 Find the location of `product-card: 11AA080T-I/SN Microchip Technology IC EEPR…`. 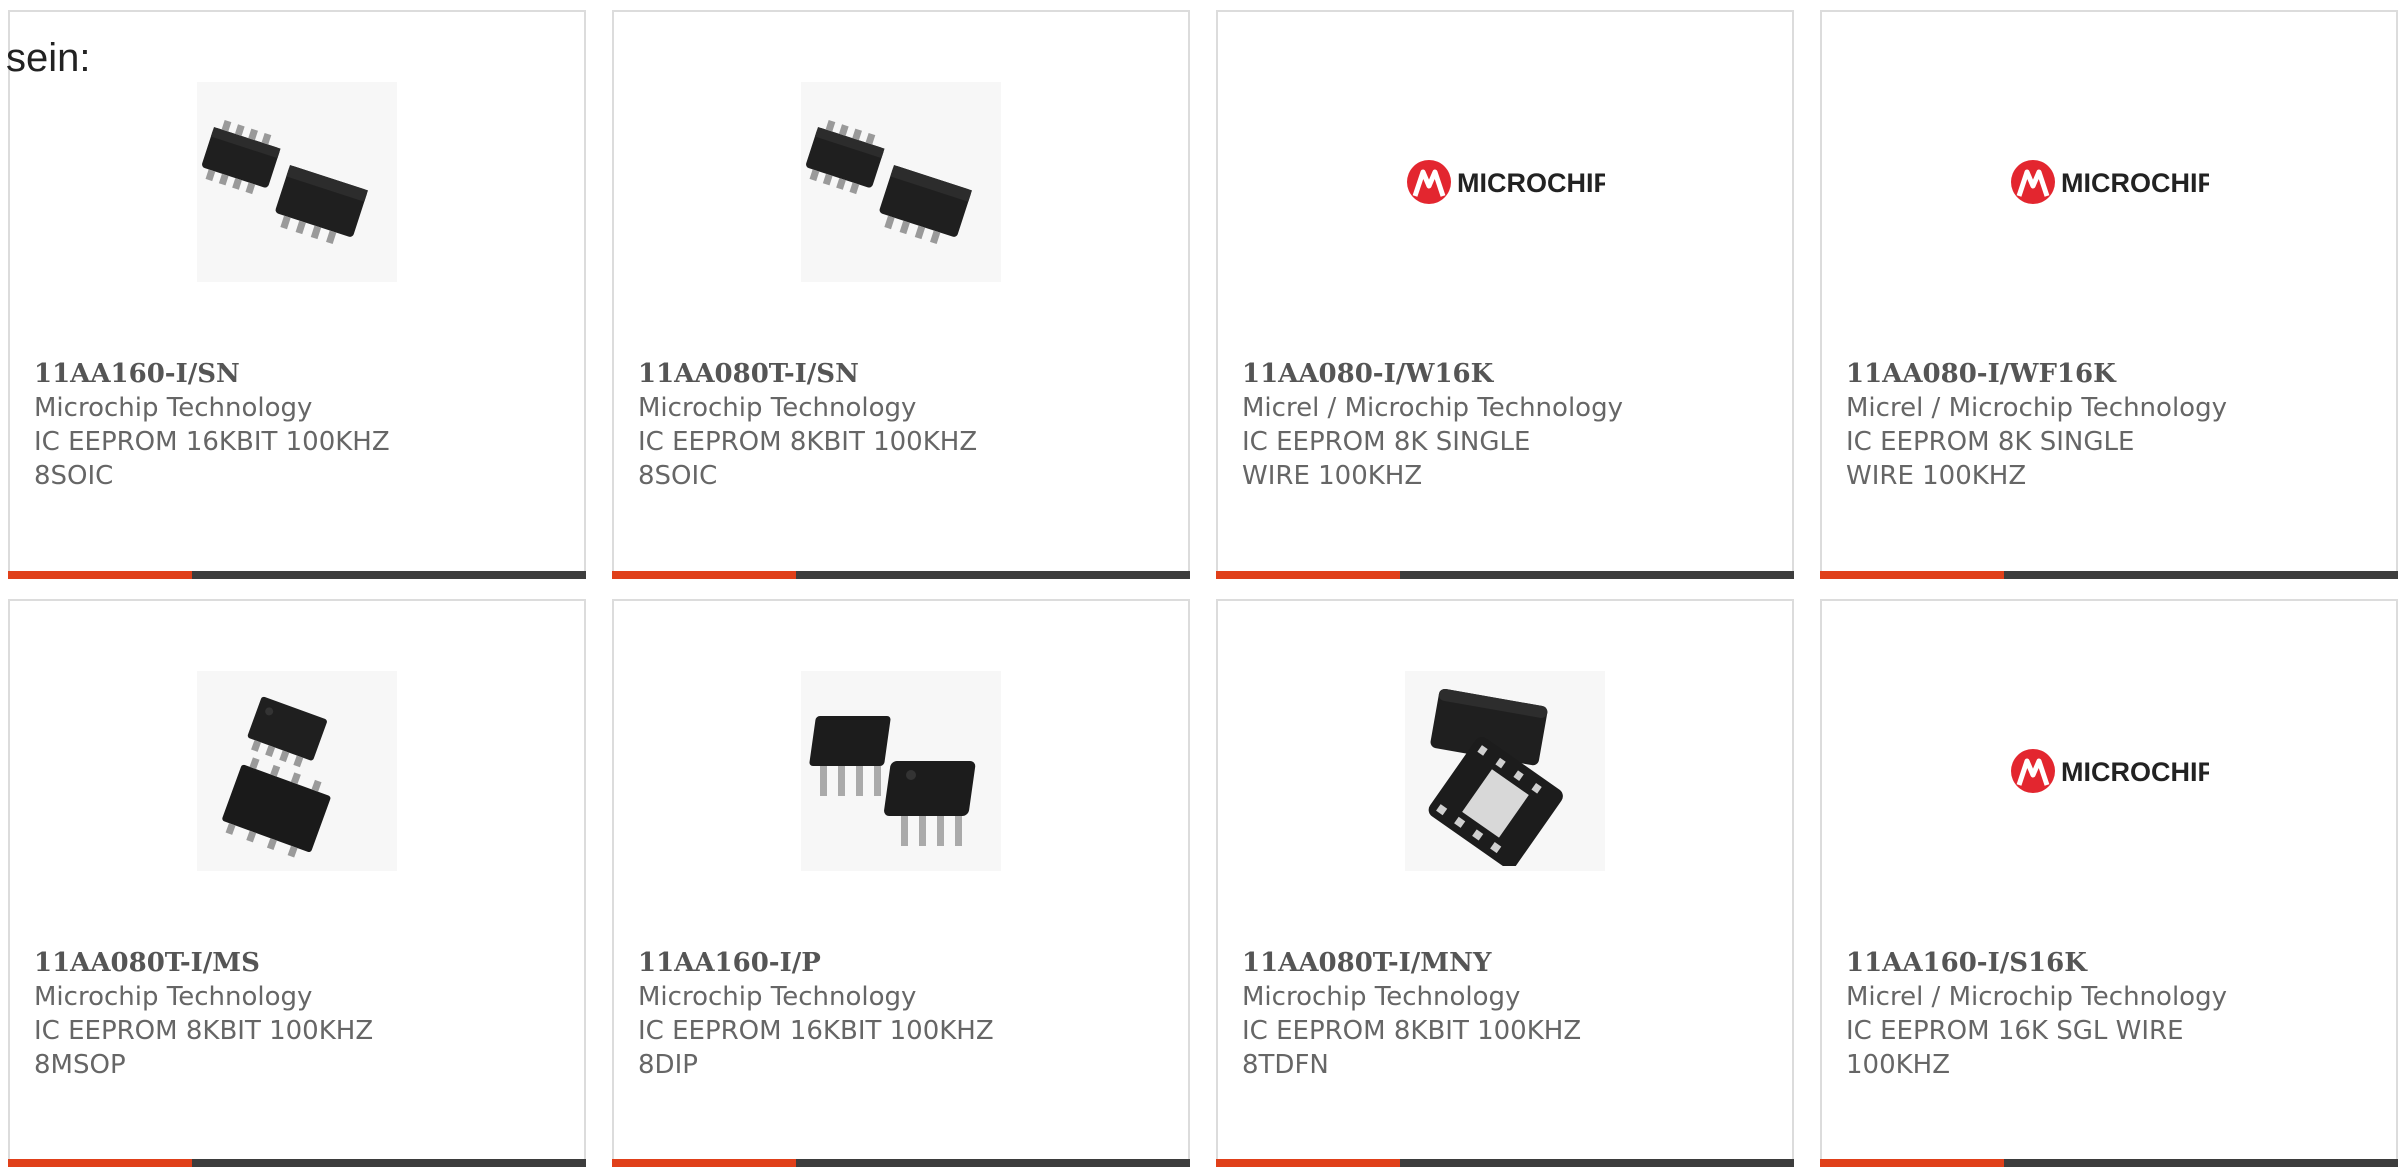

product-card: 11AA080T-I/SN Microchip Technology IC EEPR… is located at coordinates (901, 294).